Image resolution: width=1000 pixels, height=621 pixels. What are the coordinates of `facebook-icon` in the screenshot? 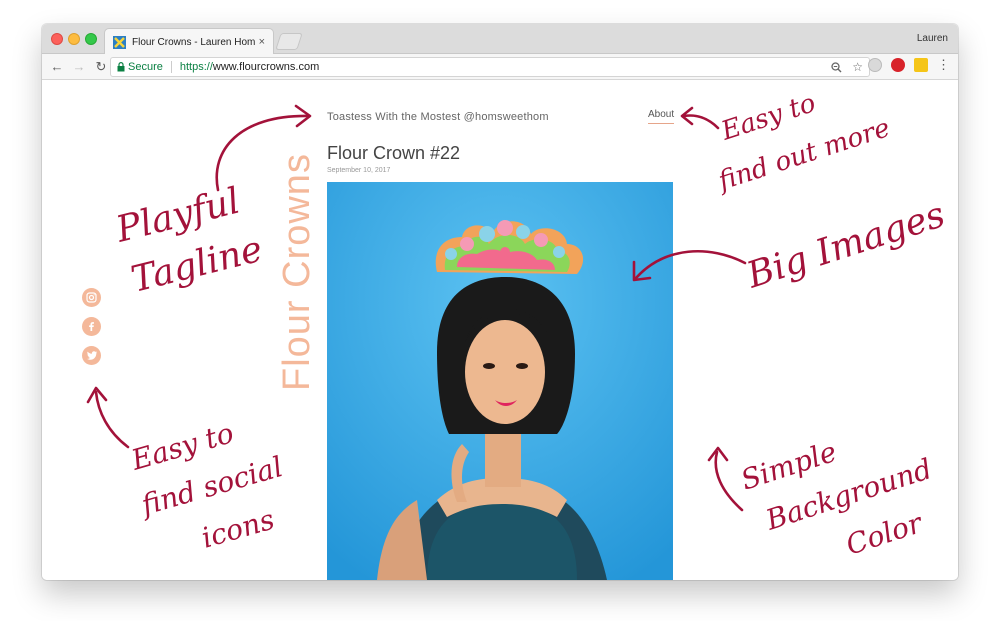 It's located at (91, 326).